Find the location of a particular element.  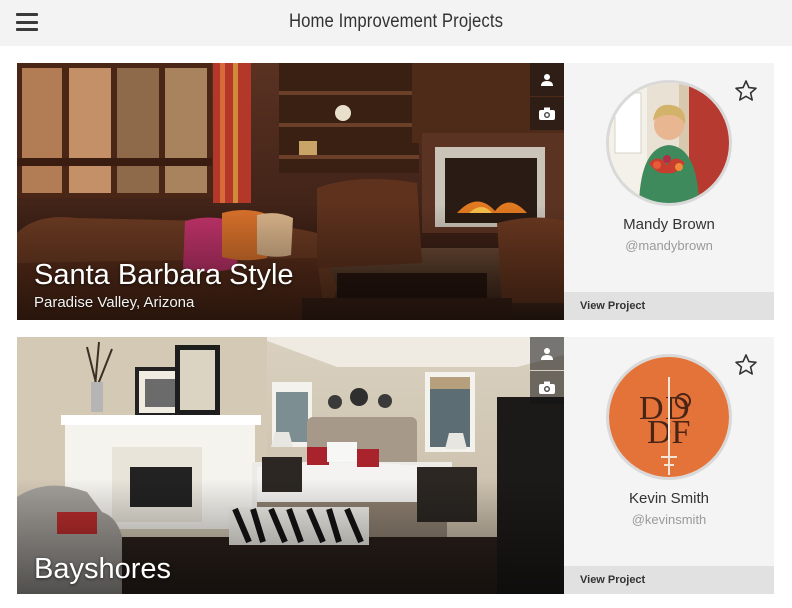

top-app-bar: Home Improvement Projects is located at coordinates (396, 23).